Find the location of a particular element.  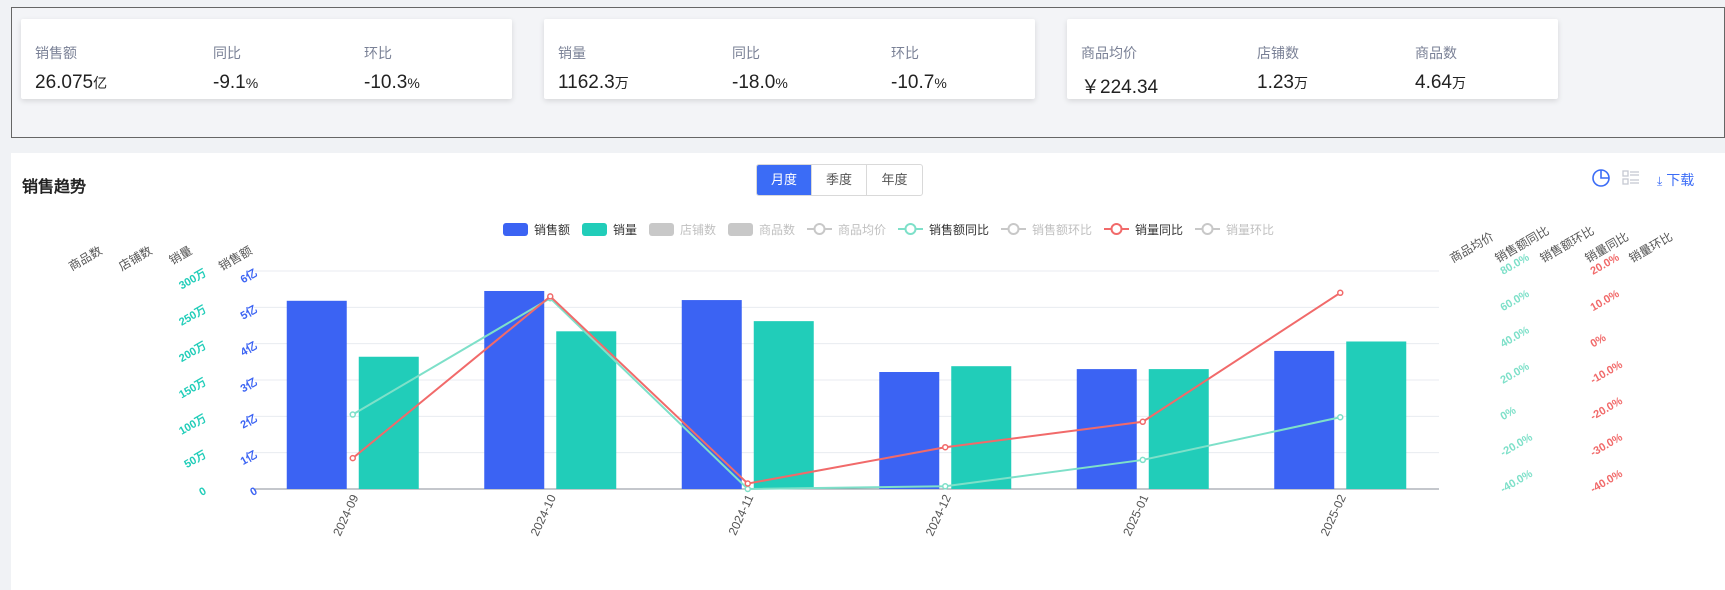

x-axis-tick-label: 2024-12 is located at coordinates (938, 515).